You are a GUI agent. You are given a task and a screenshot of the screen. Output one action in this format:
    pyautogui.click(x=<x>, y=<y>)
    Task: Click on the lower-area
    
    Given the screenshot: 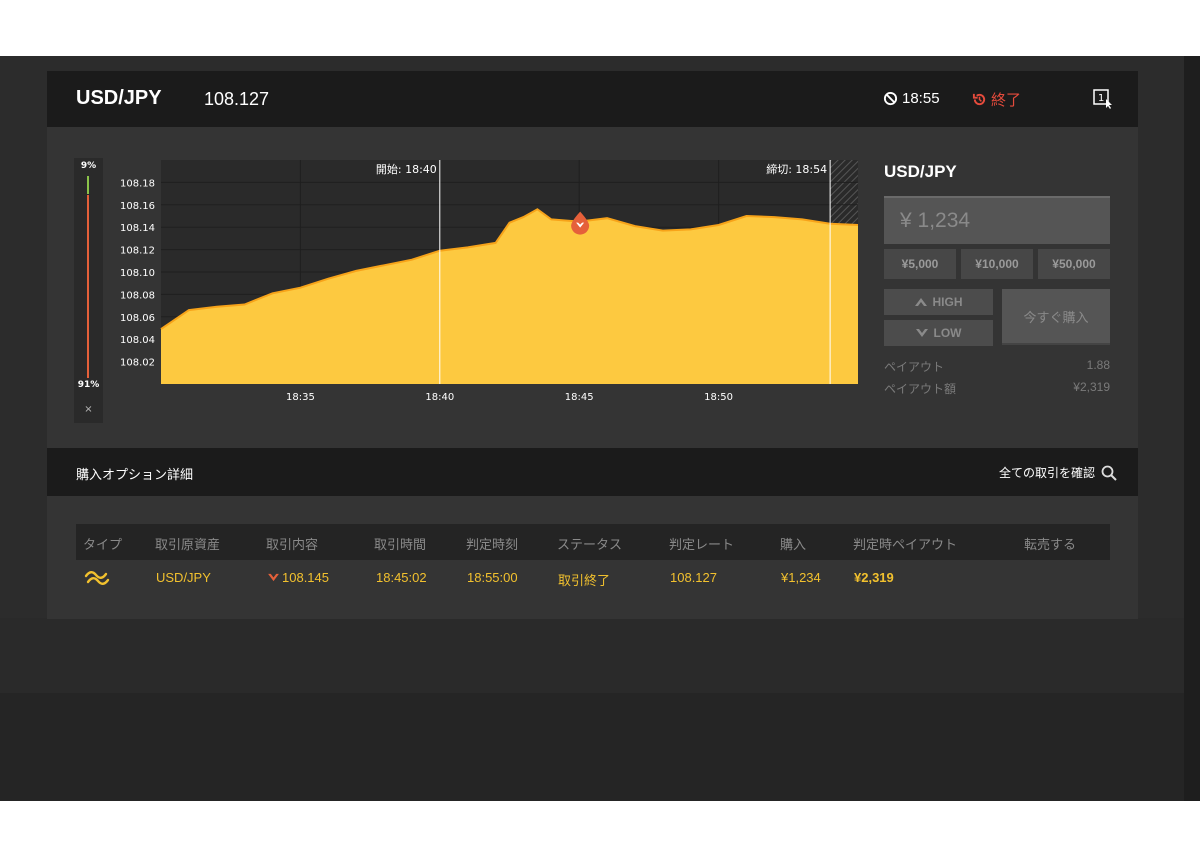 What is the action you would take?
    pyautogui.click(x=592, y=655)
    